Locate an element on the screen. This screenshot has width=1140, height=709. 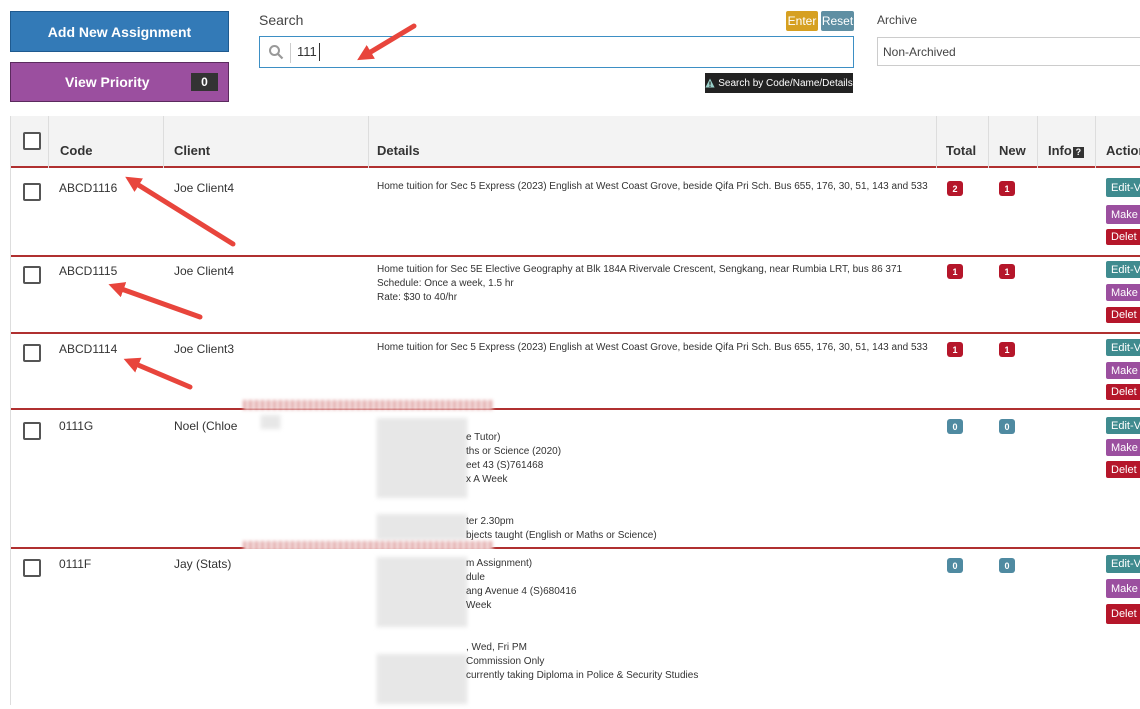
header-action: Action is located at coordinates (1123, 150).